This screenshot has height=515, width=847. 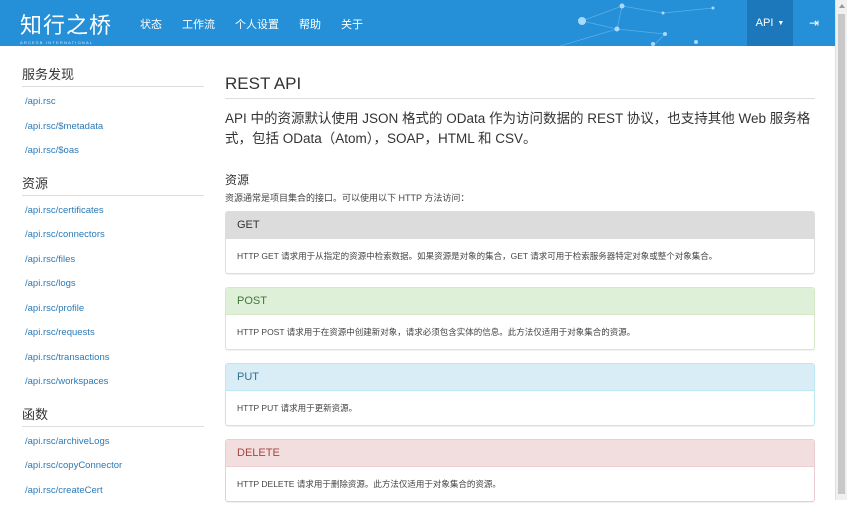 I want to click on nav-workflow: 工作流, so click(x=198, y=24).